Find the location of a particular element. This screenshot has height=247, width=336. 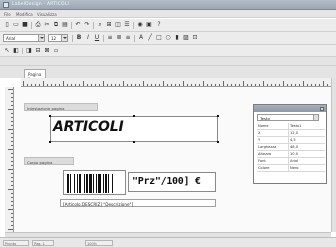

undo-icon: ↶ is located at coordinates (78, 25).